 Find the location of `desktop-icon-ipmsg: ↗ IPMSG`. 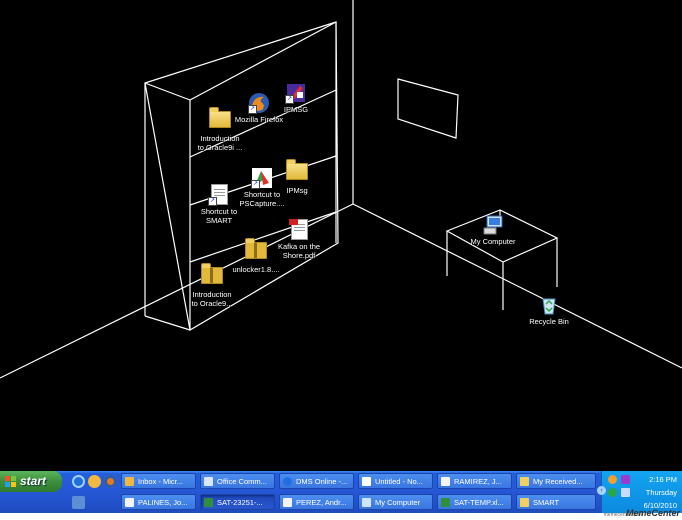

desktop-icon-ipmsg: ↗ IPMSG is located at coordinates (296, 98).